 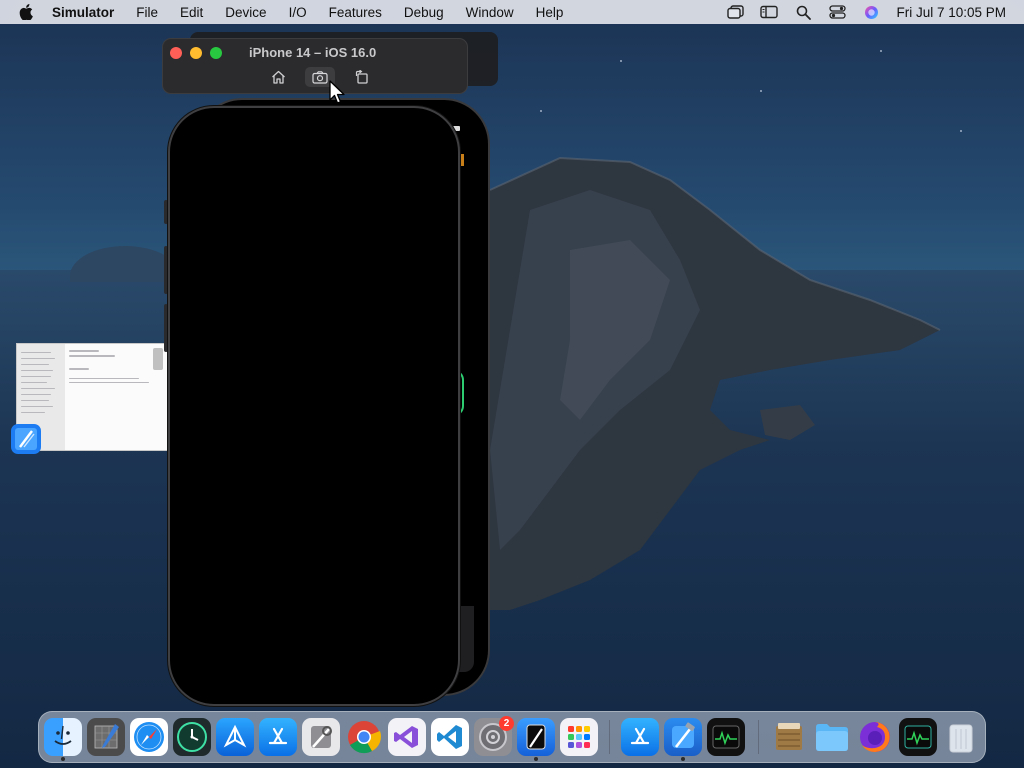 What do you see at coordinates (26, 12) in the screenshot?
I see `apple-menu-icon` at bounding box center [26, 12].